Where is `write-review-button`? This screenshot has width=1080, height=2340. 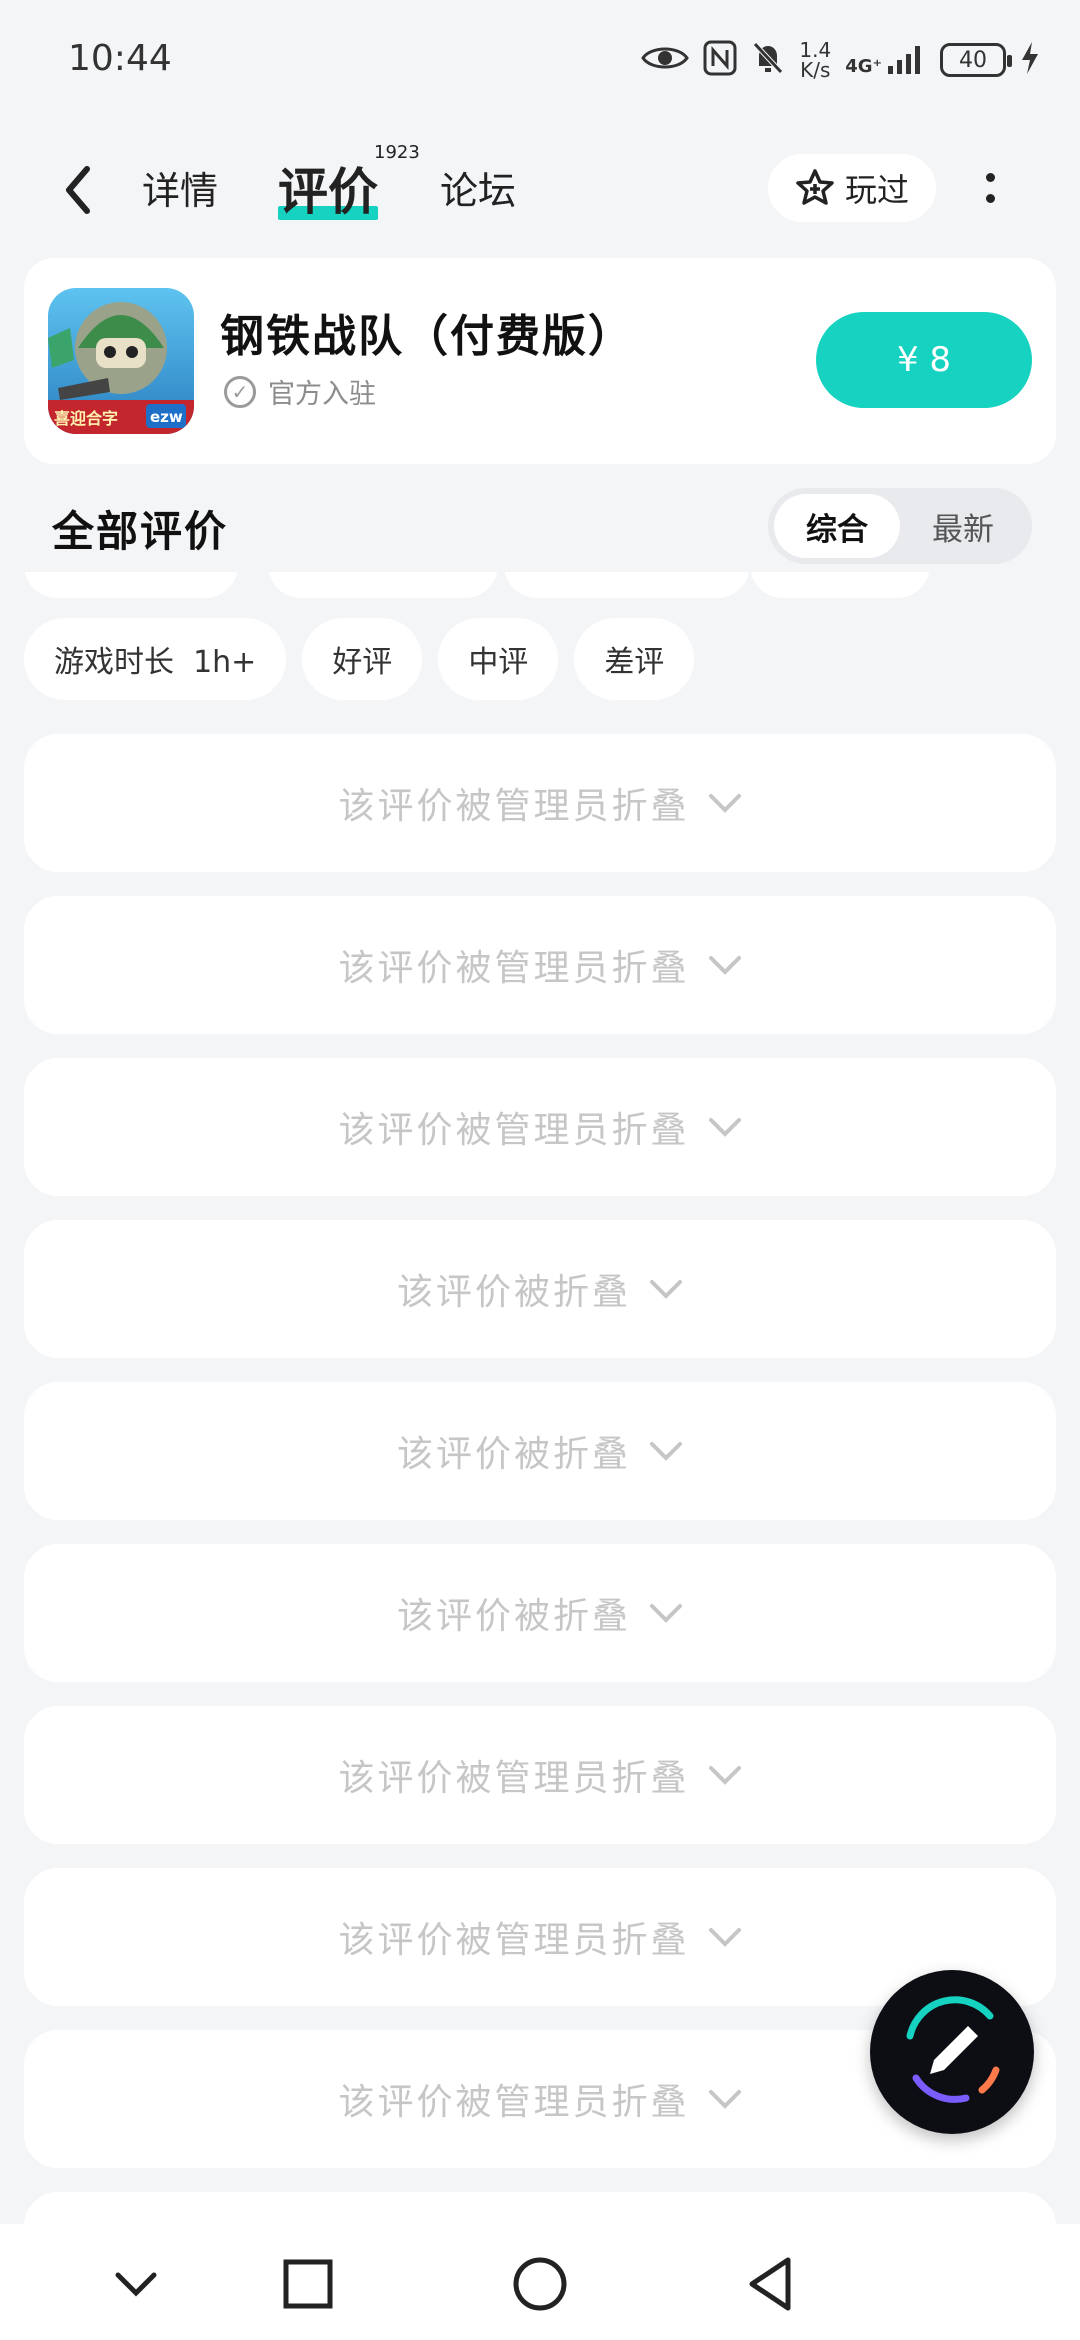 write-review-button is located at coordinates (952, 2052).